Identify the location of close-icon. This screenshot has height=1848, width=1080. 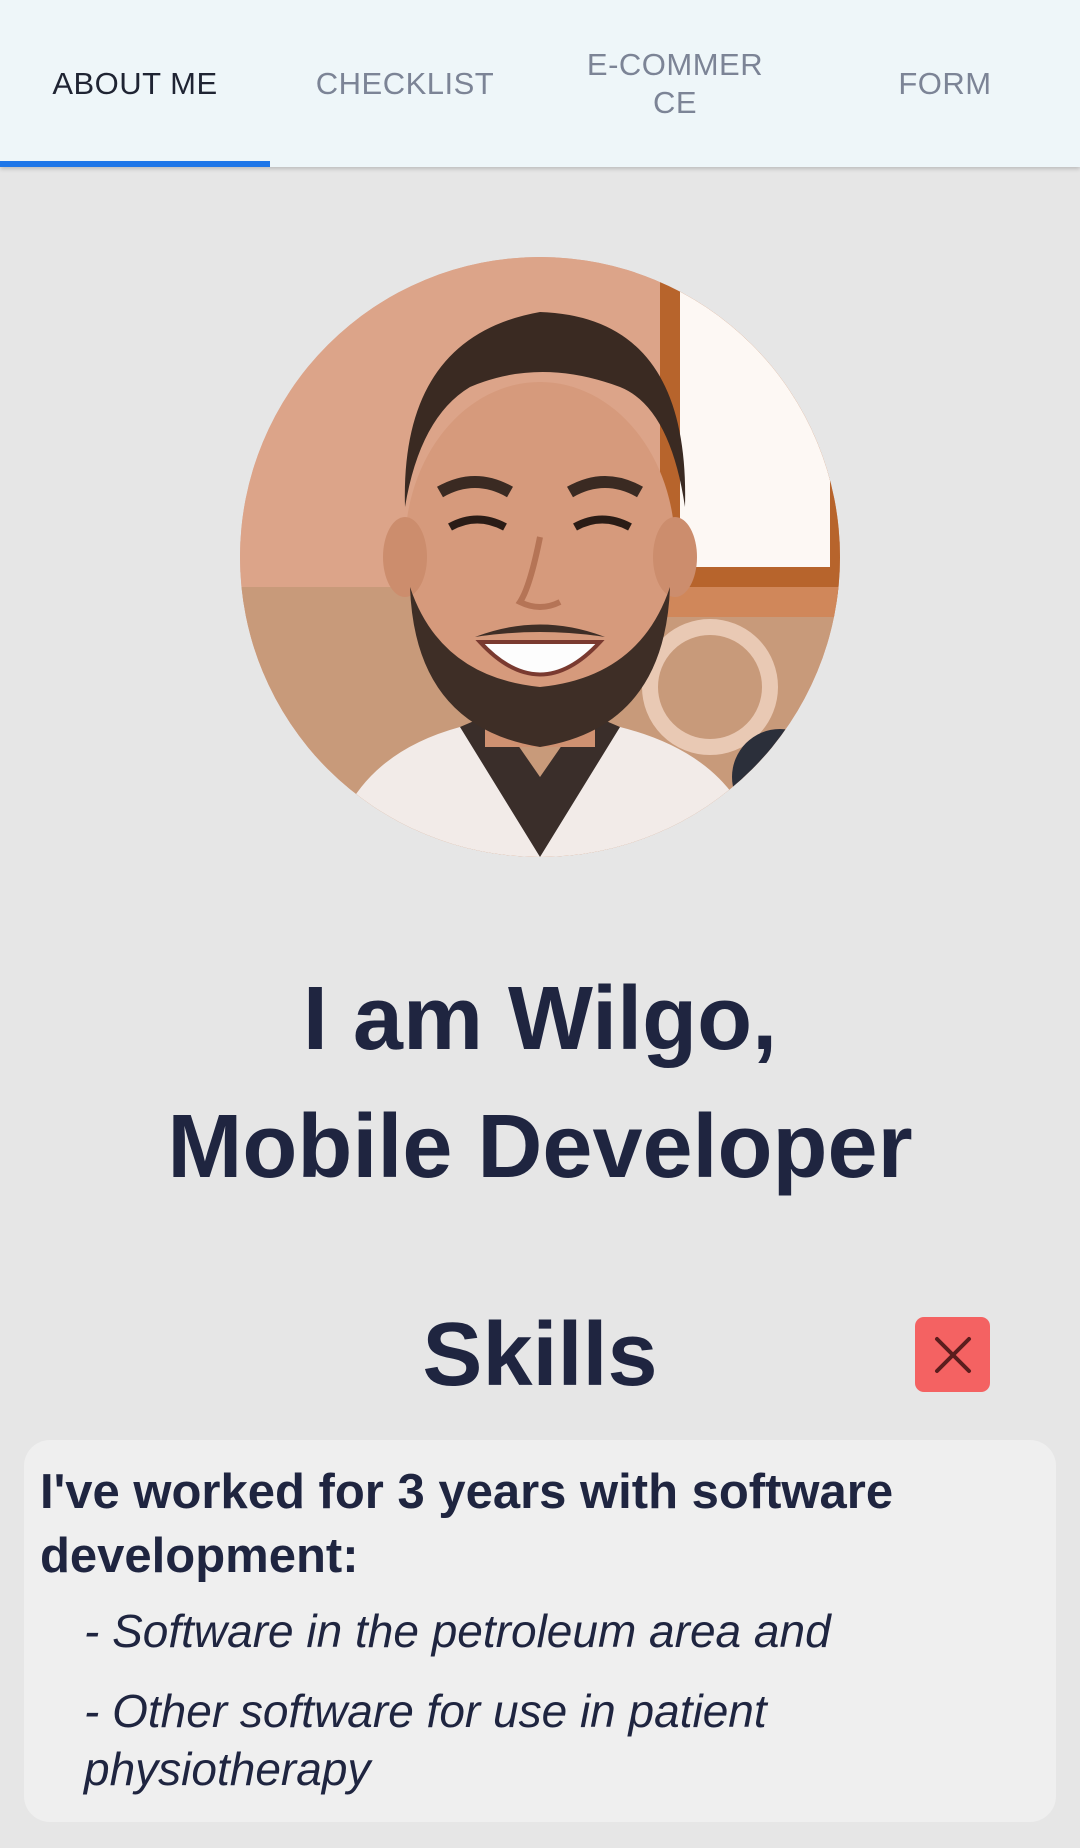
(952, 1354).